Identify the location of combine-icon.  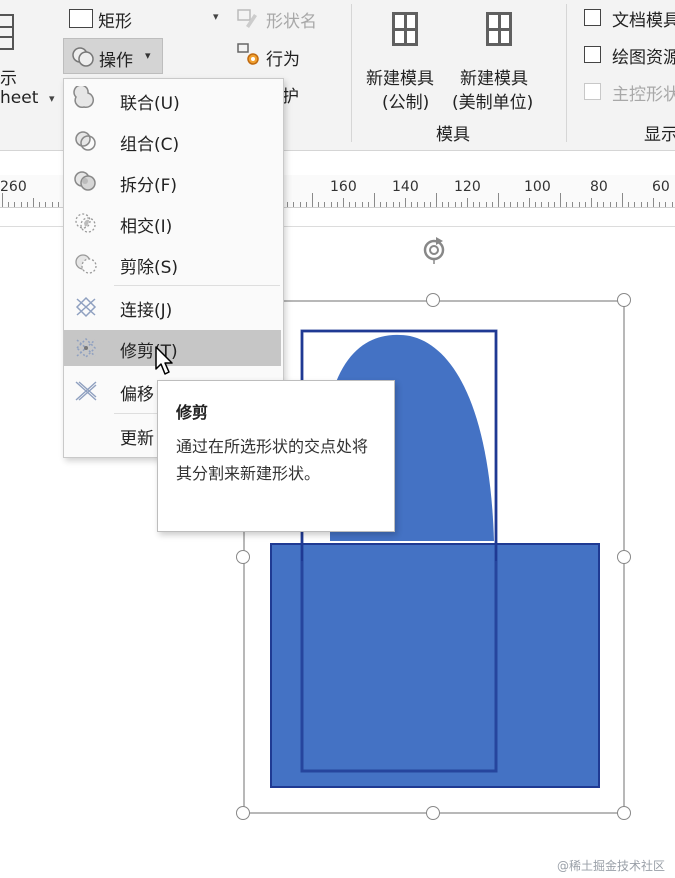
(85, 141).